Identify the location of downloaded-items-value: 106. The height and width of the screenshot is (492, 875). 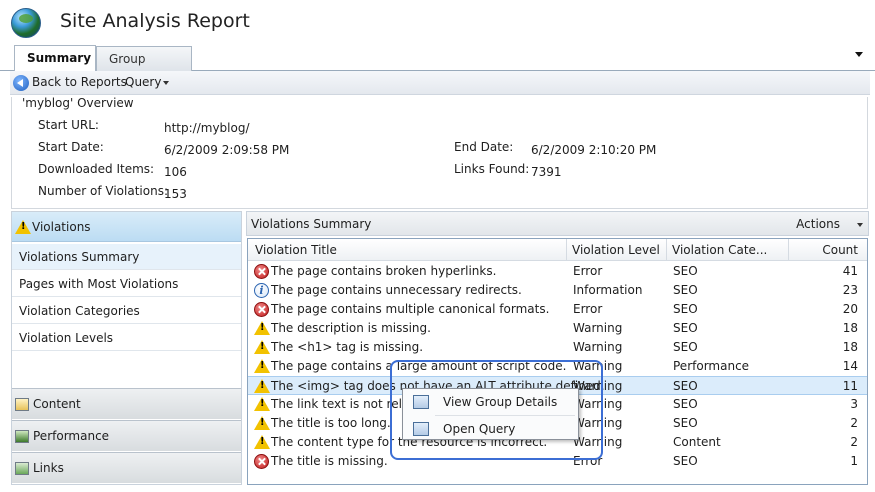
(175, 172).